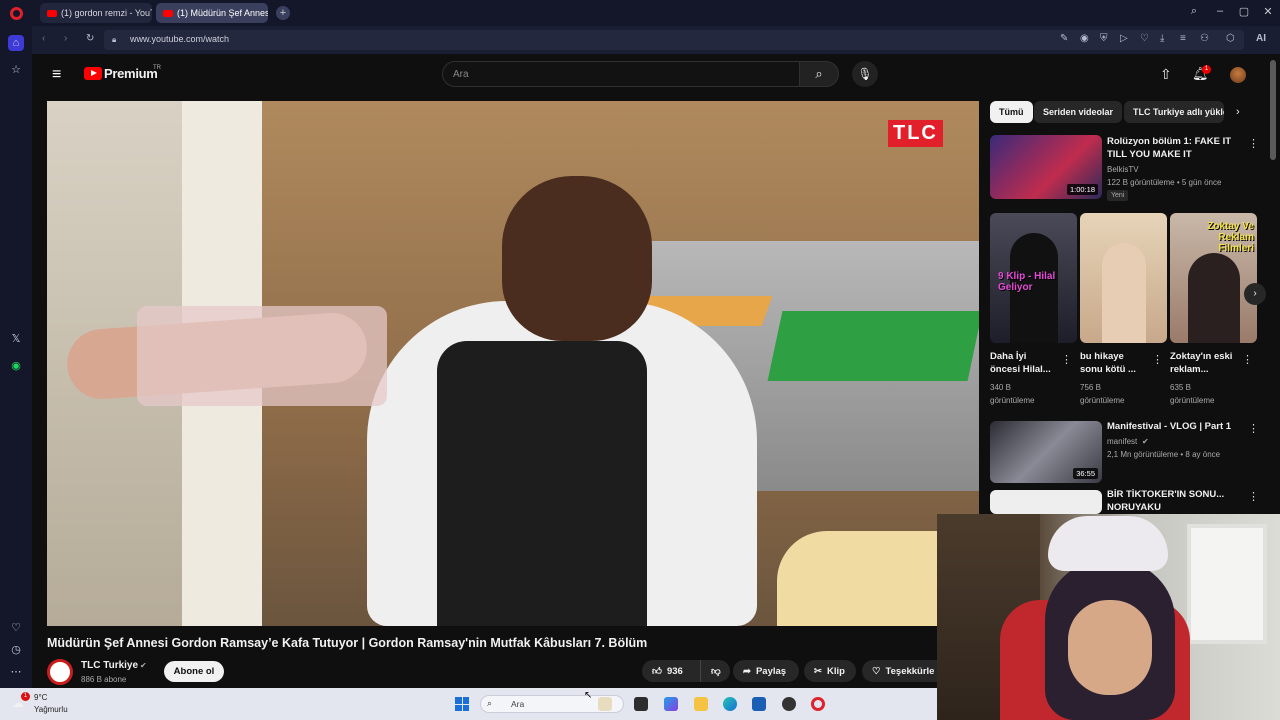  What do you see at coordinates (65, 38) in the screenshot?
I see `forward-icon: ›` at bounding box center [65, 38].